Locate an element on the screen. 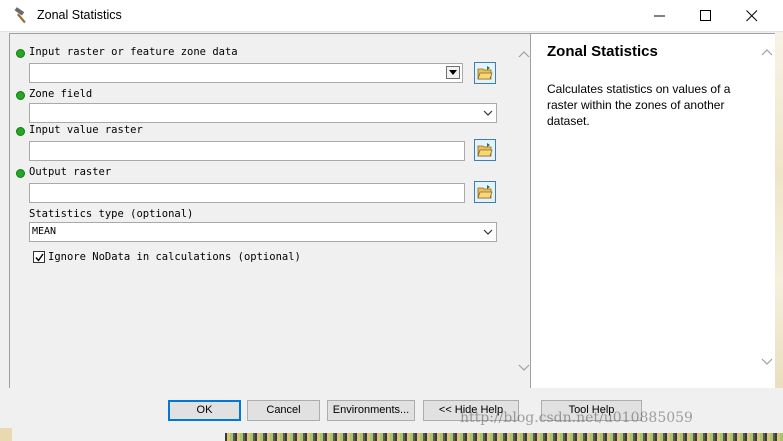 The image size is (783, 441). output-raster-field is located at coordinates (247, 193).